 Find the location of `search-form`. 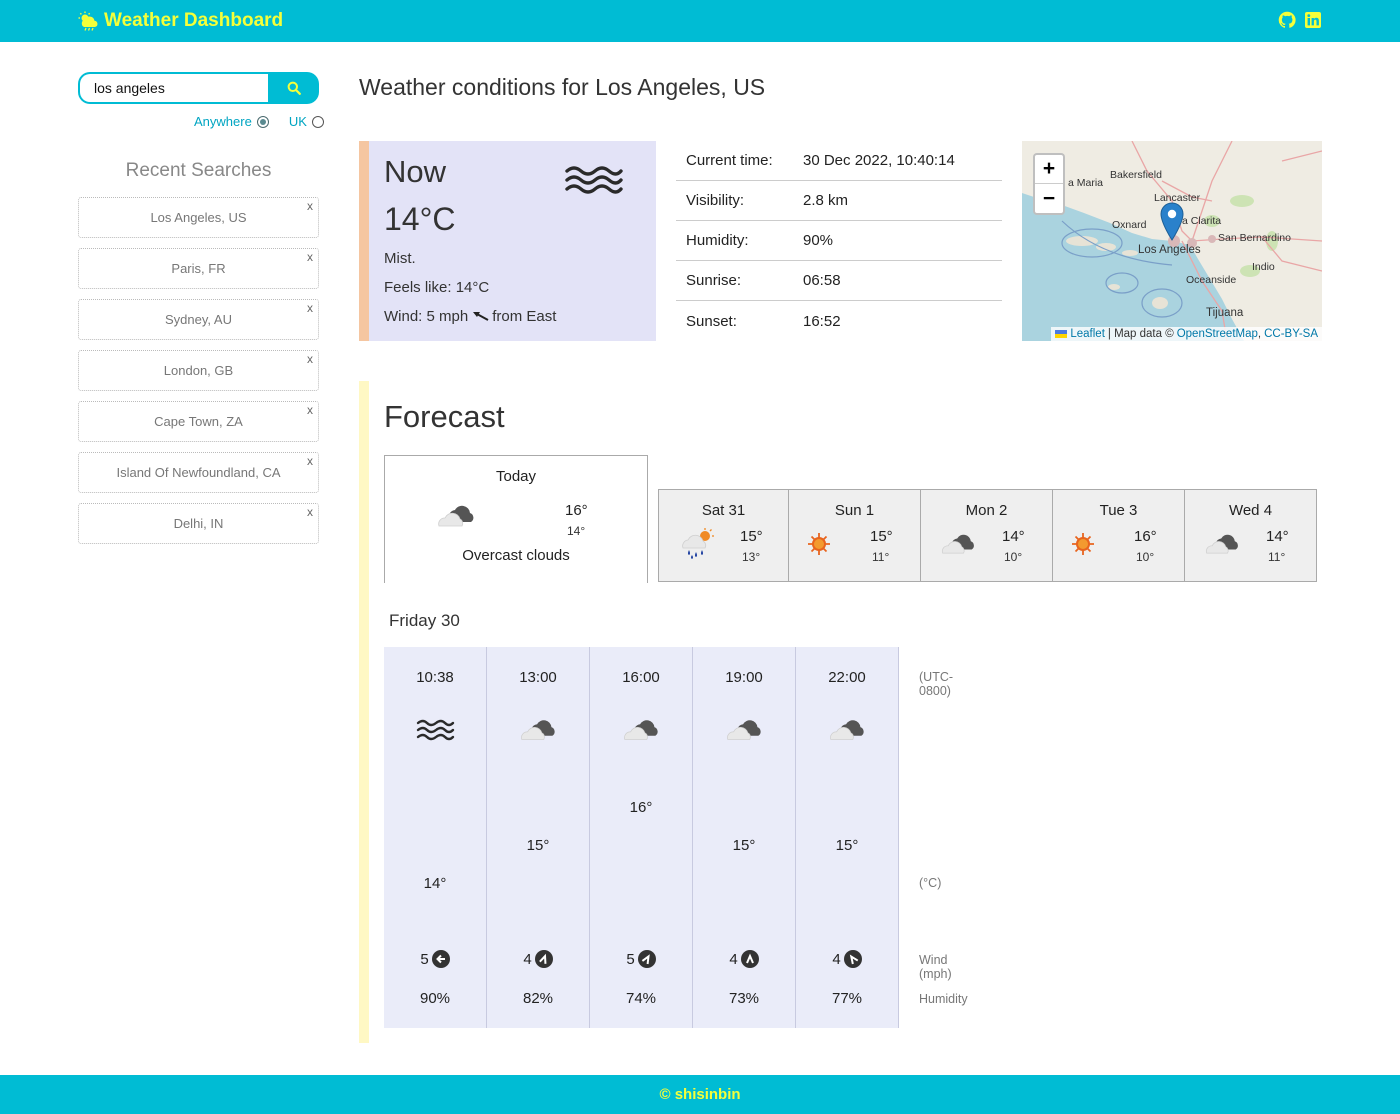

search-form is located at coordinates (198, 88).